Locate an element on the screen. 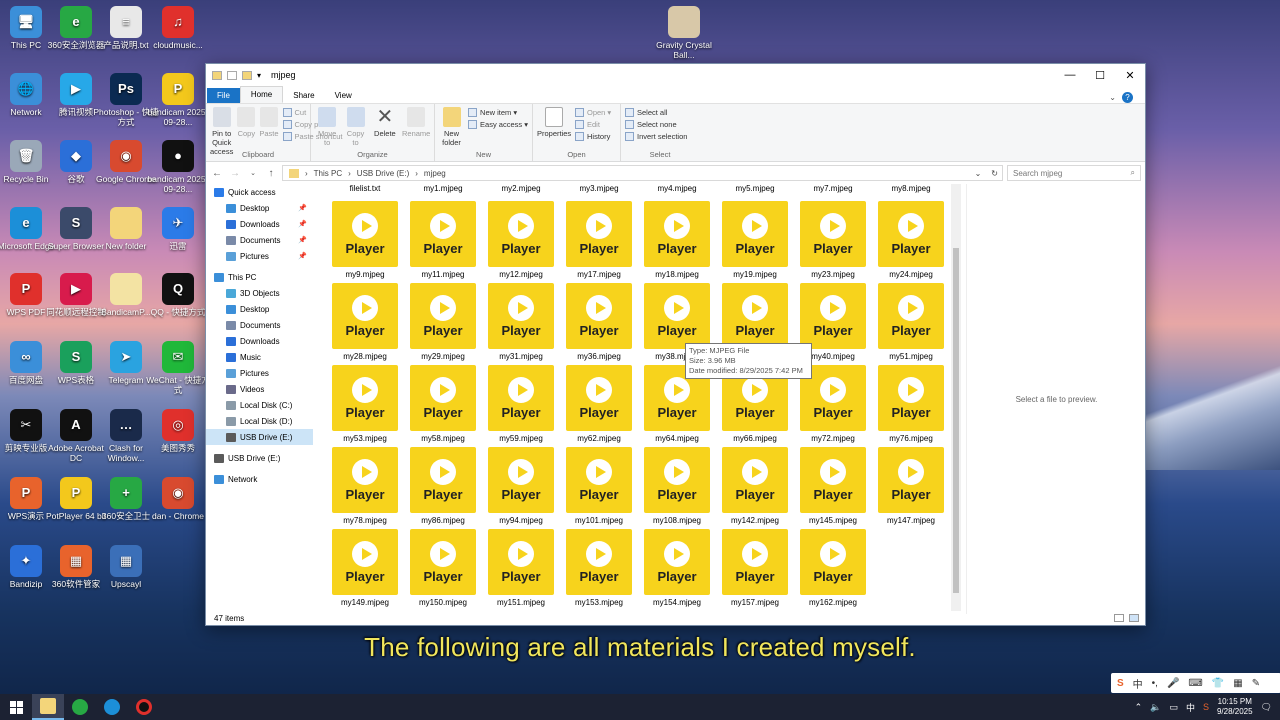 Image resolution: width=1280 pixels, height=720 pixels. new-item-button: New item ▾ is located at coordinates (498, 112).